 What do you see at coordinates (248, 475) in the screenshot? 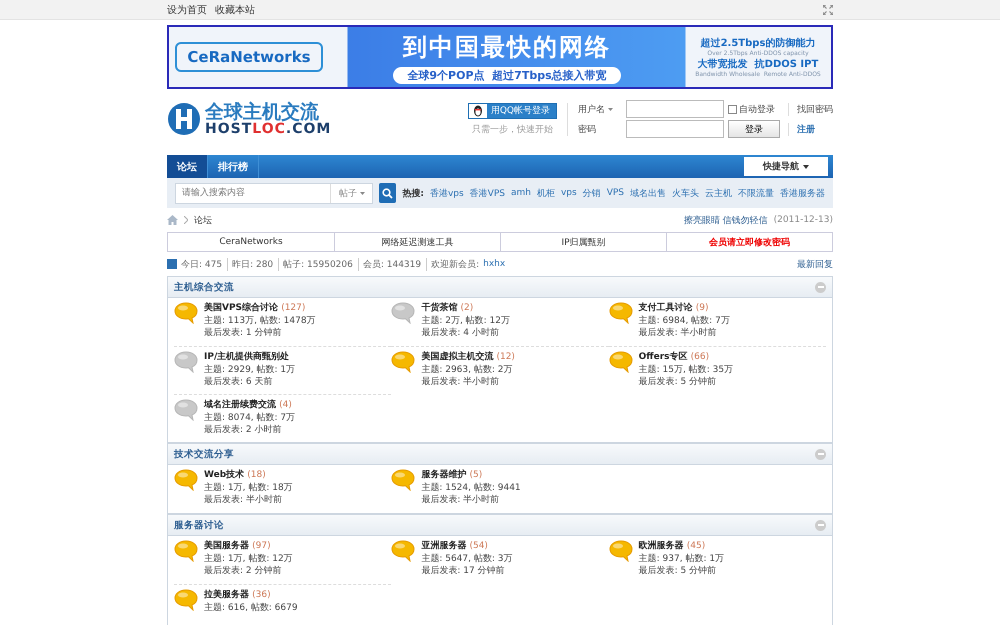
I see `forum-link: Web技术 (18)` at bounding box center [248, 475].